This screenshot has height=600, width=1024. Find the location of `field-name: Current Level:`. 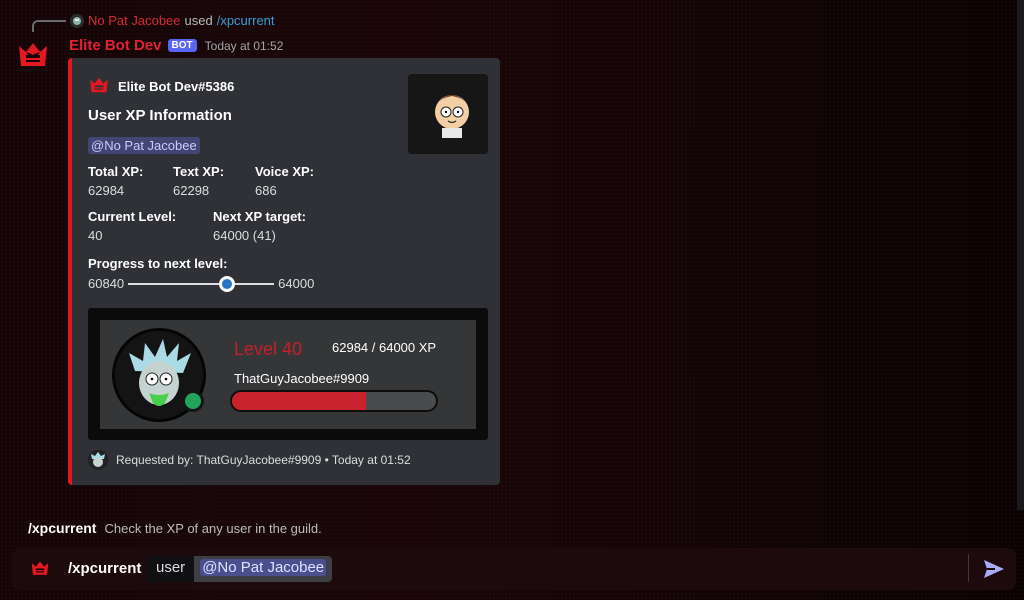

field-name: Current Level: is located at coordinates (132, 216).